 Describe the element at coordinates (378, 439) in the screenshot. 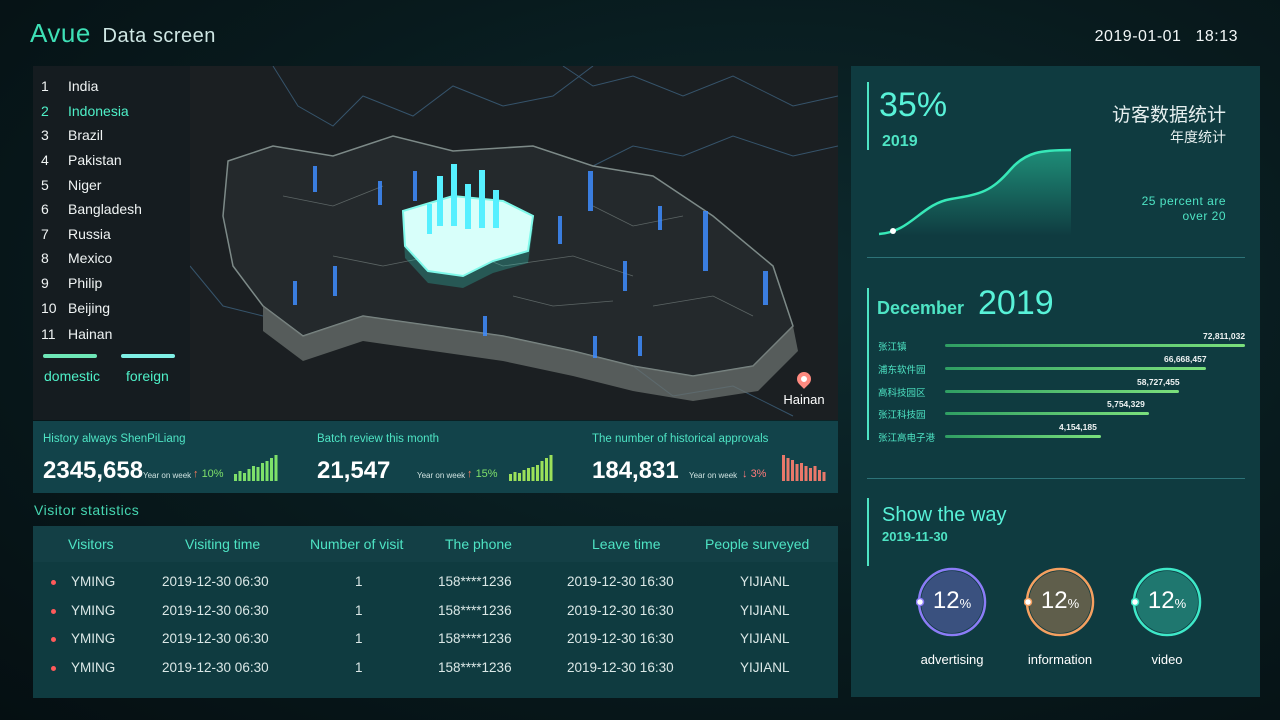

I see `stat-title: Batch review this month` at that location.